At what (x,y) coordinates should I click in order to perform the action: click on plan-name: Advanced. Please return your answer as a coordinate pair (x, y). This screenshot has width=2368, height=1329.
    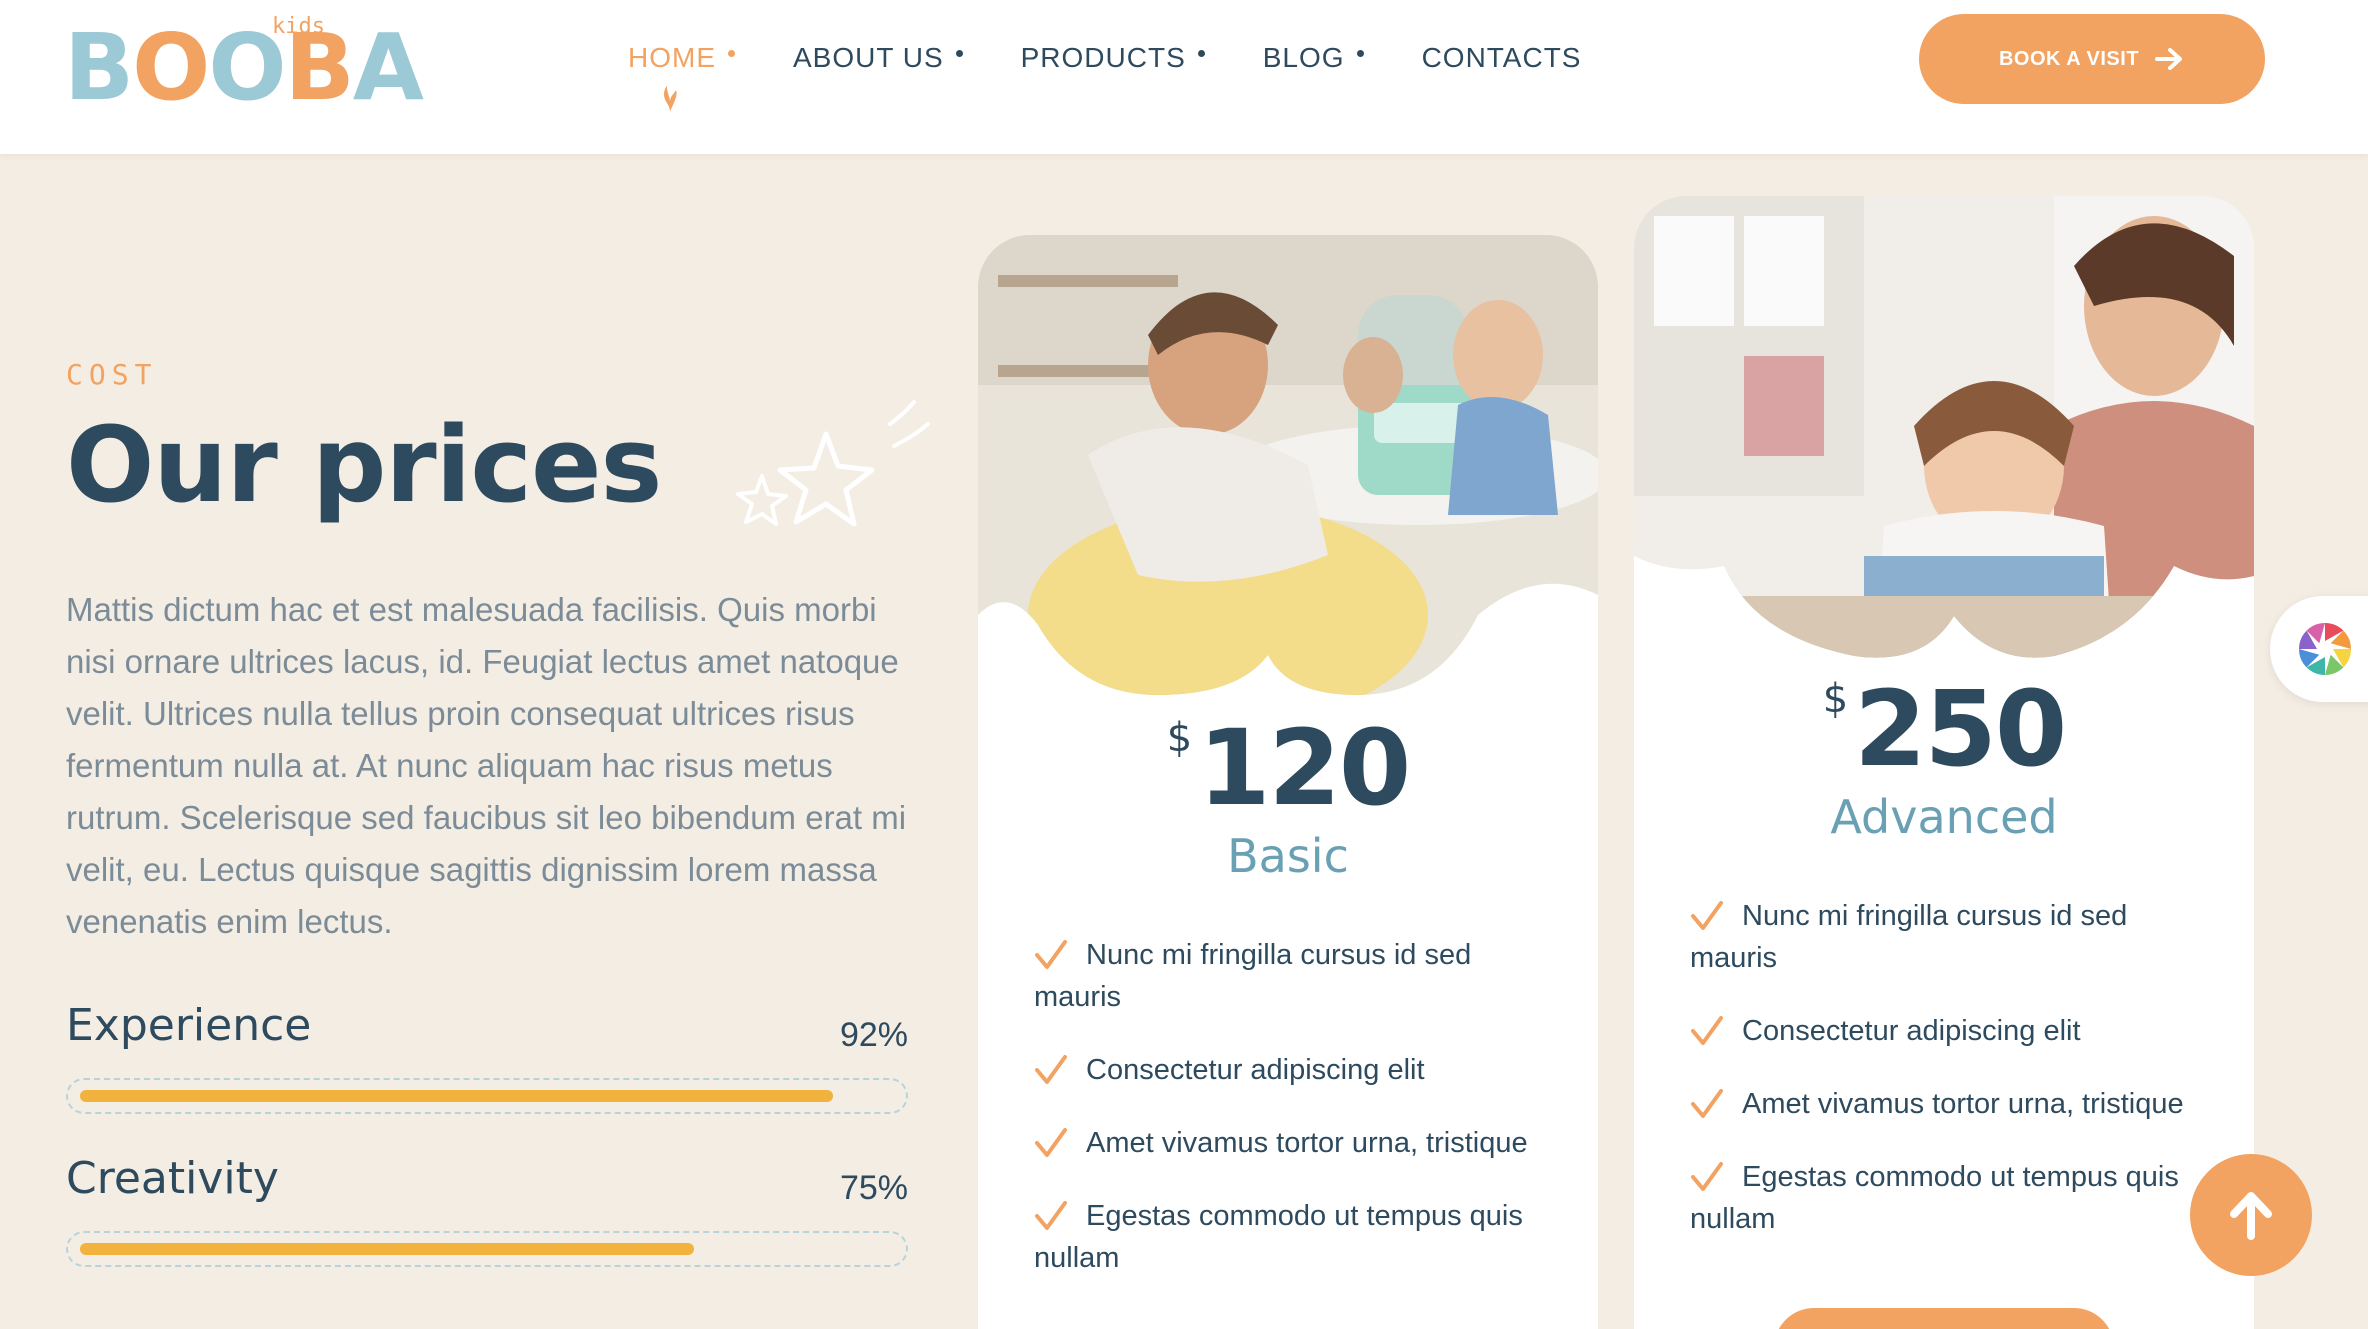
    Looking at the image, I should click on (1944, 817).